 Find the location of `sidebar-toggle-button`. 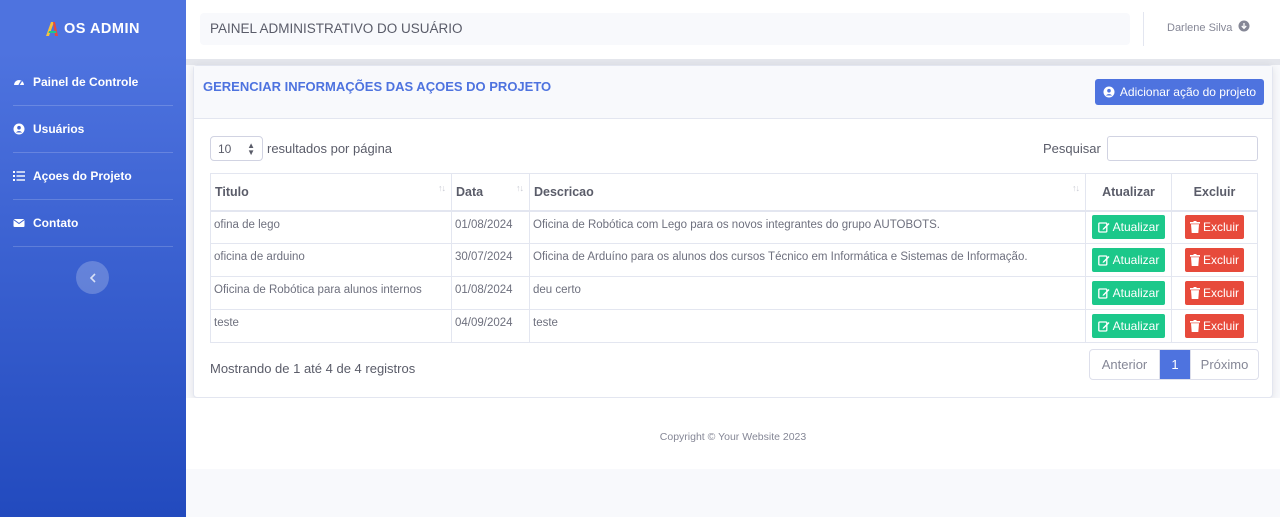

sidebar-toggle-button is located at coordinates (92, 277).